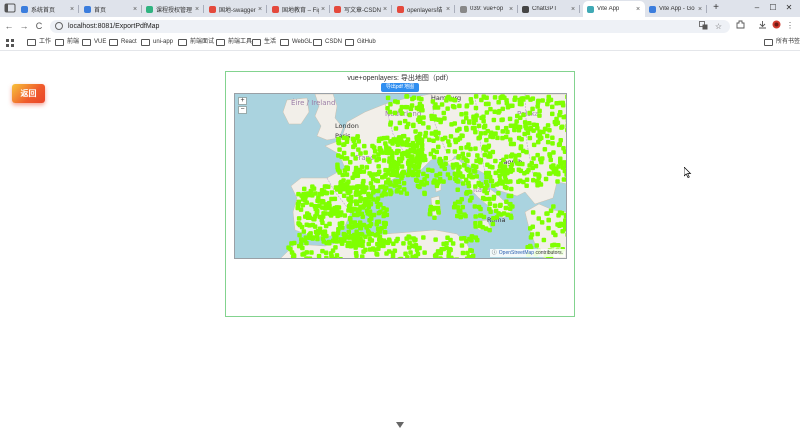 This screenshot has width=800, height=430. Describe the element at coordinates (740, 26) in the screenshot. I see `extensions-icon` at that location.